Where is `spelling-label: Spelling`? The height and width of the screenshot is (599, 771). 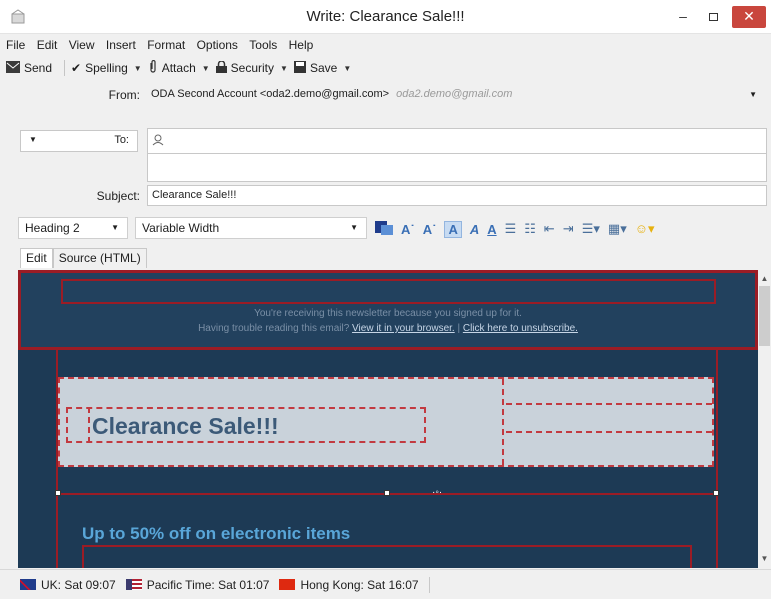 spelling-label: Spelling is located at coordinates (106, 68).